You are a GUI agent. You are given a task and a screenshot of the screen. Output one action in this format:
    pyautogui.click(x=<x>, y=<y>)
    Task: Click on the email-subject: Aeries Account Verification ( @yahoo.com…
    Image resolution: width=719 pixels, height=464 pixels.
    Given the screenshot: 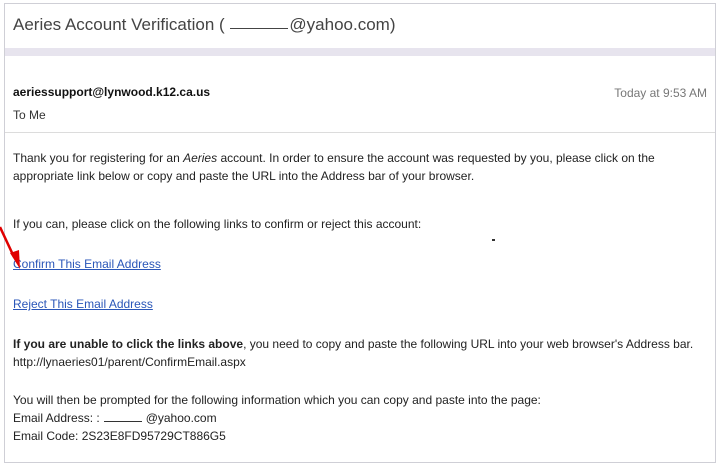 What is the action you would take?
    pyautogui.click(x=204, y=25)
    